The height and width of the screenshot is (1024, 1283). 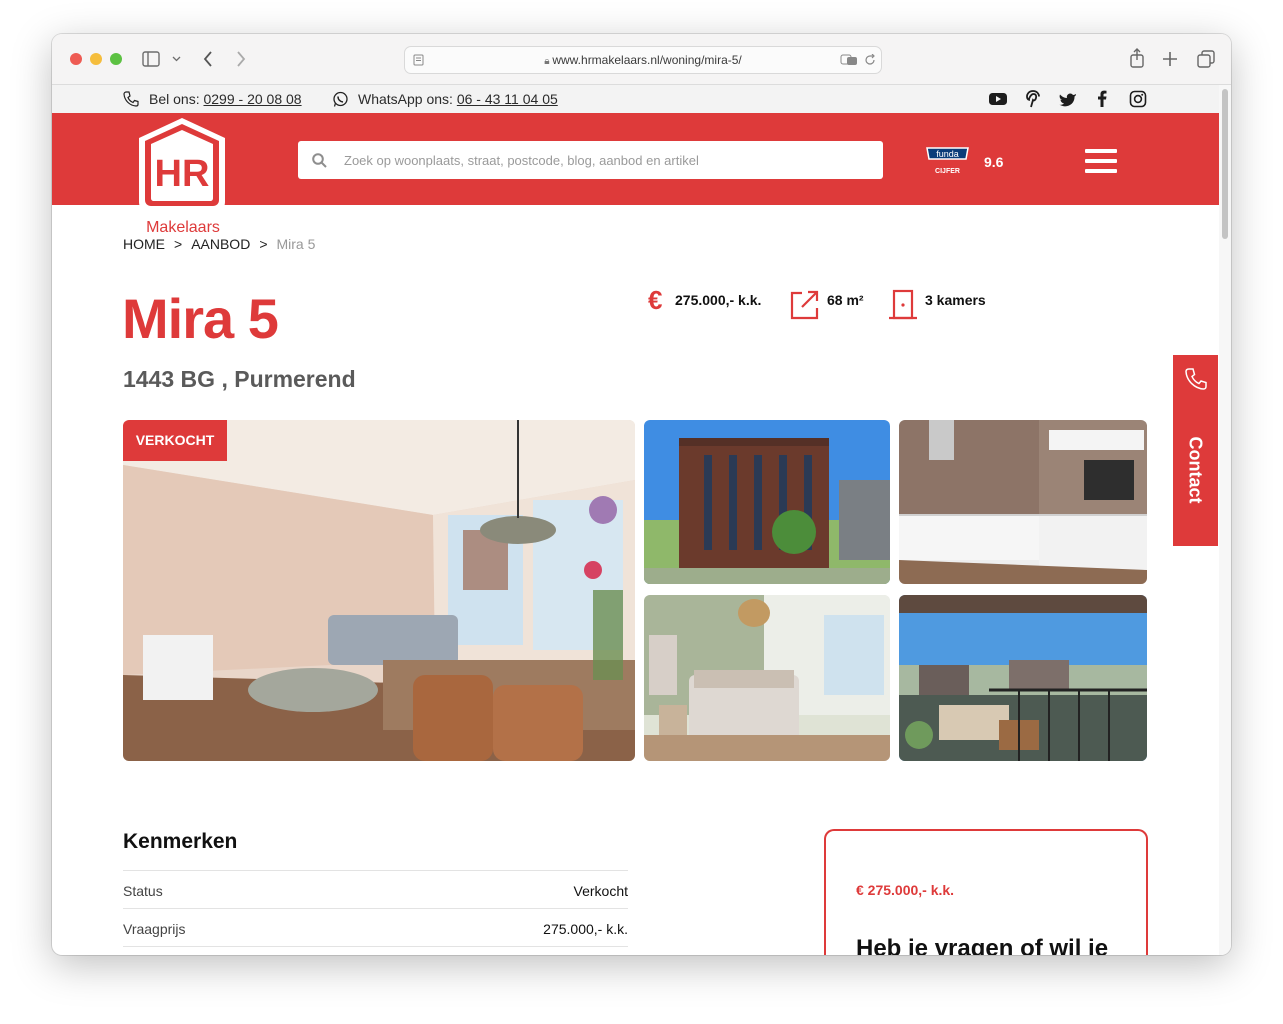 What do you see at coordinates (905, 890) in the screenshot?
I see `sidebox-price: € 275.000,- k.k.` at bounding box center [905, 890].